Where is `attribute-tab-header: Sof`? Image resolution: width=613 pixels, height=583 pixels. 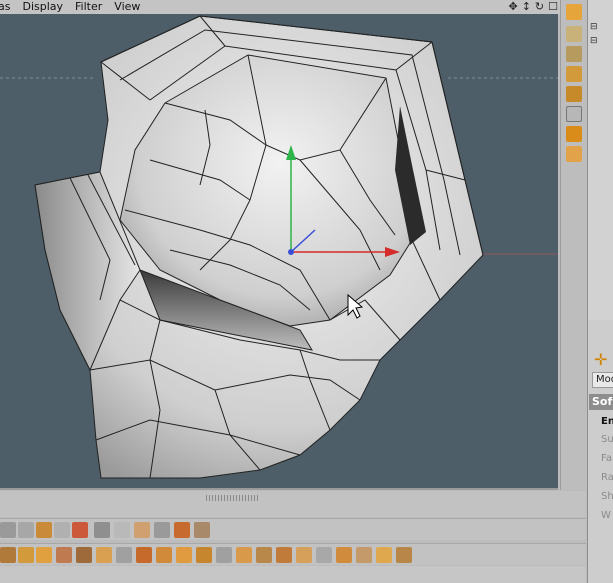 attribute-tab-header: Sof is located at coordinates (601, 402).